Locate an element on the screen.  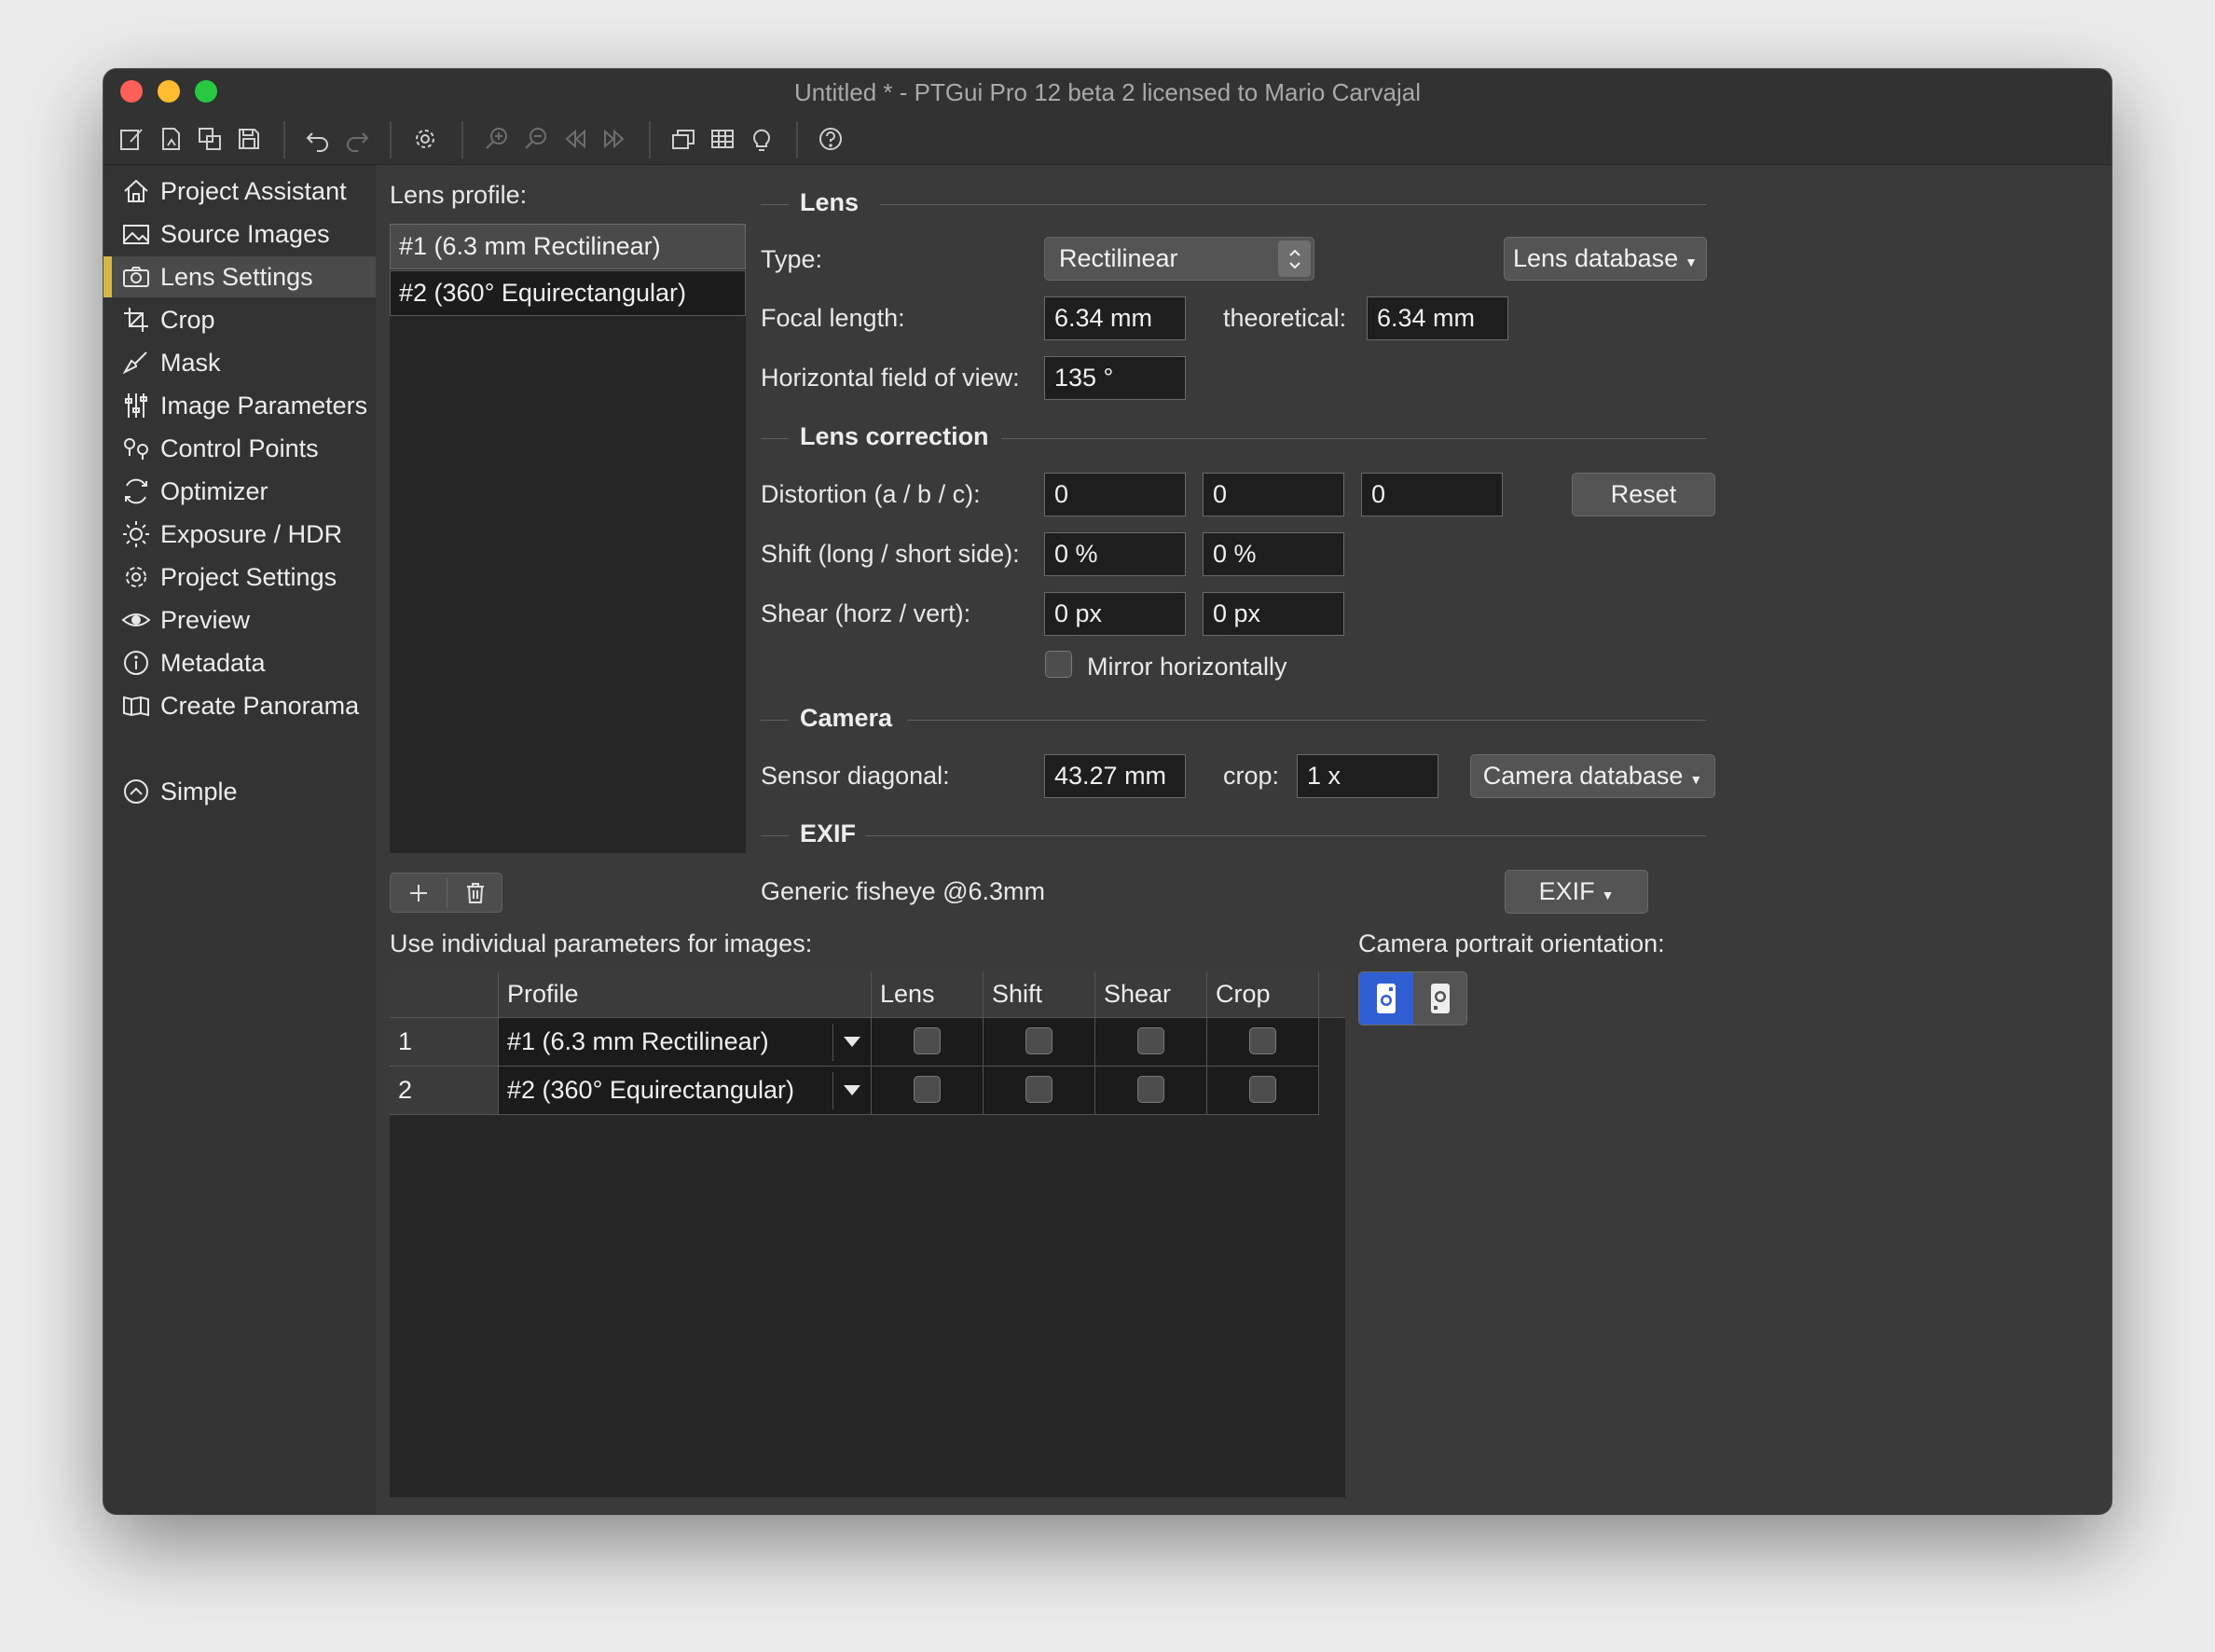
prev-icon is located at coordinates (575, 139).